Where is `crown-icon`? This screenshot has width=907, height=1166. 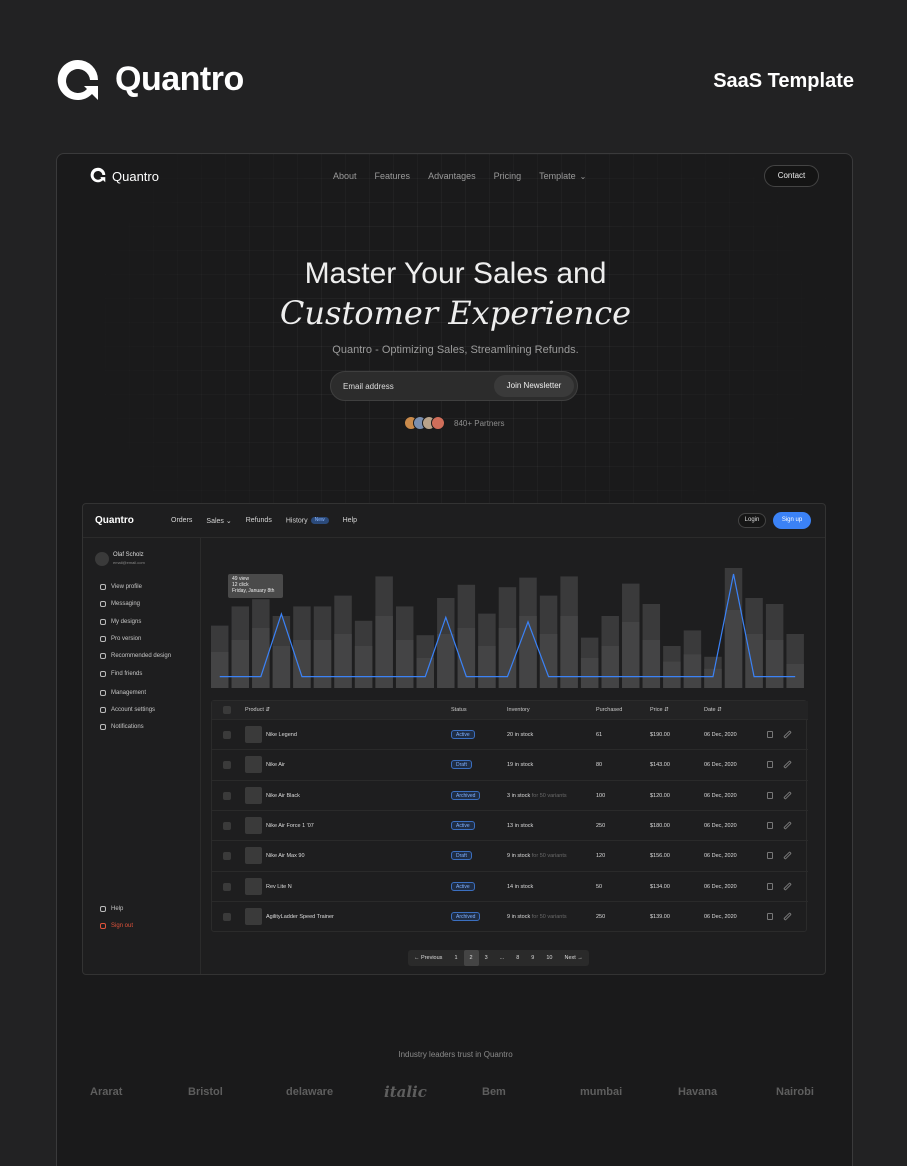
crown-icon is located at coordinates (103, 656).